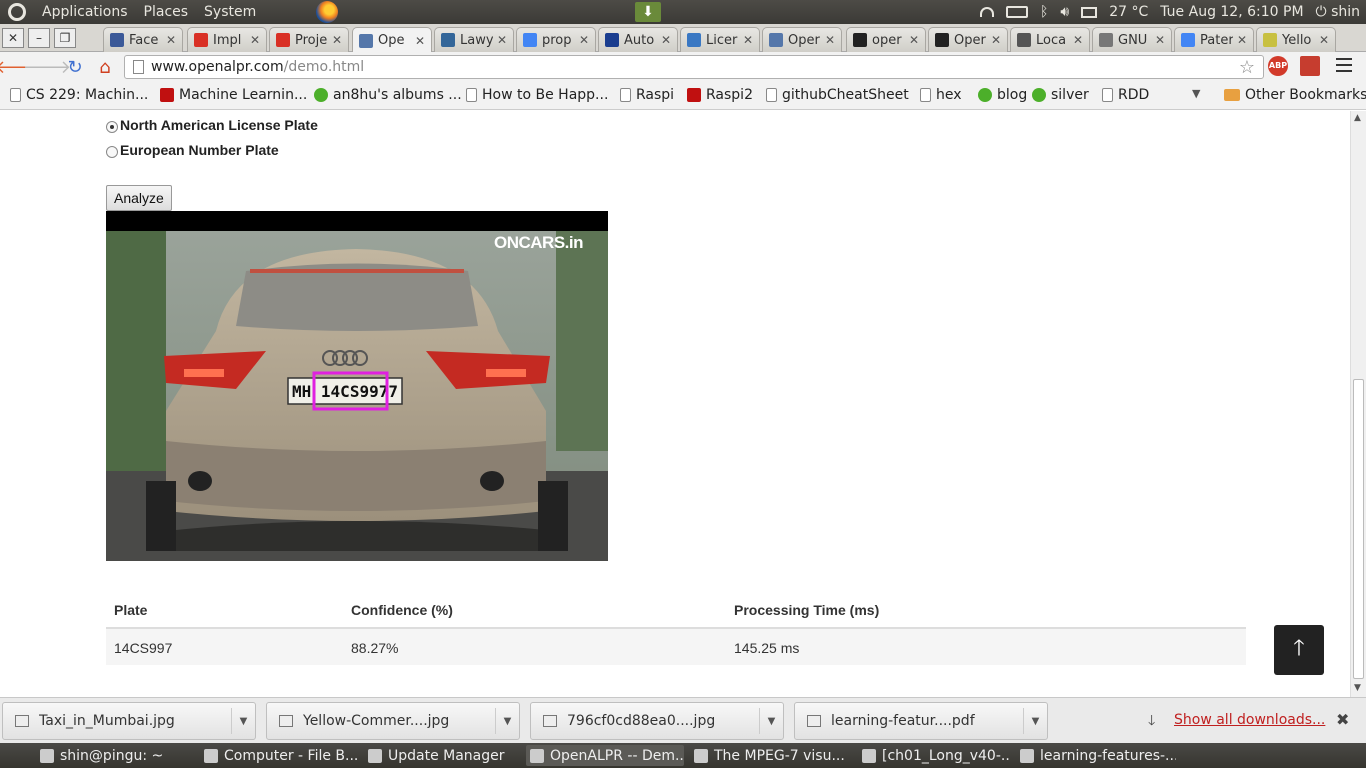 This screenshot has width=1366, height=768. What do you see at coordinates (1299, 650) in the screenshot?
I see `scroll-to-top-button: 🡑` at bounding box center [1299, 650].